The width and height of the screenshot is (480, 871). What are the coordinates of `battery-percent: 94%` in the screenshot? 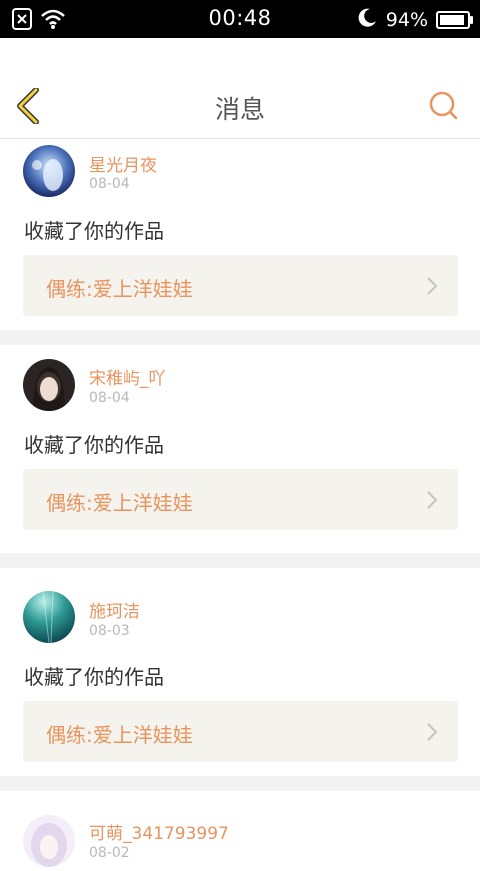 It's located at (406, 19).